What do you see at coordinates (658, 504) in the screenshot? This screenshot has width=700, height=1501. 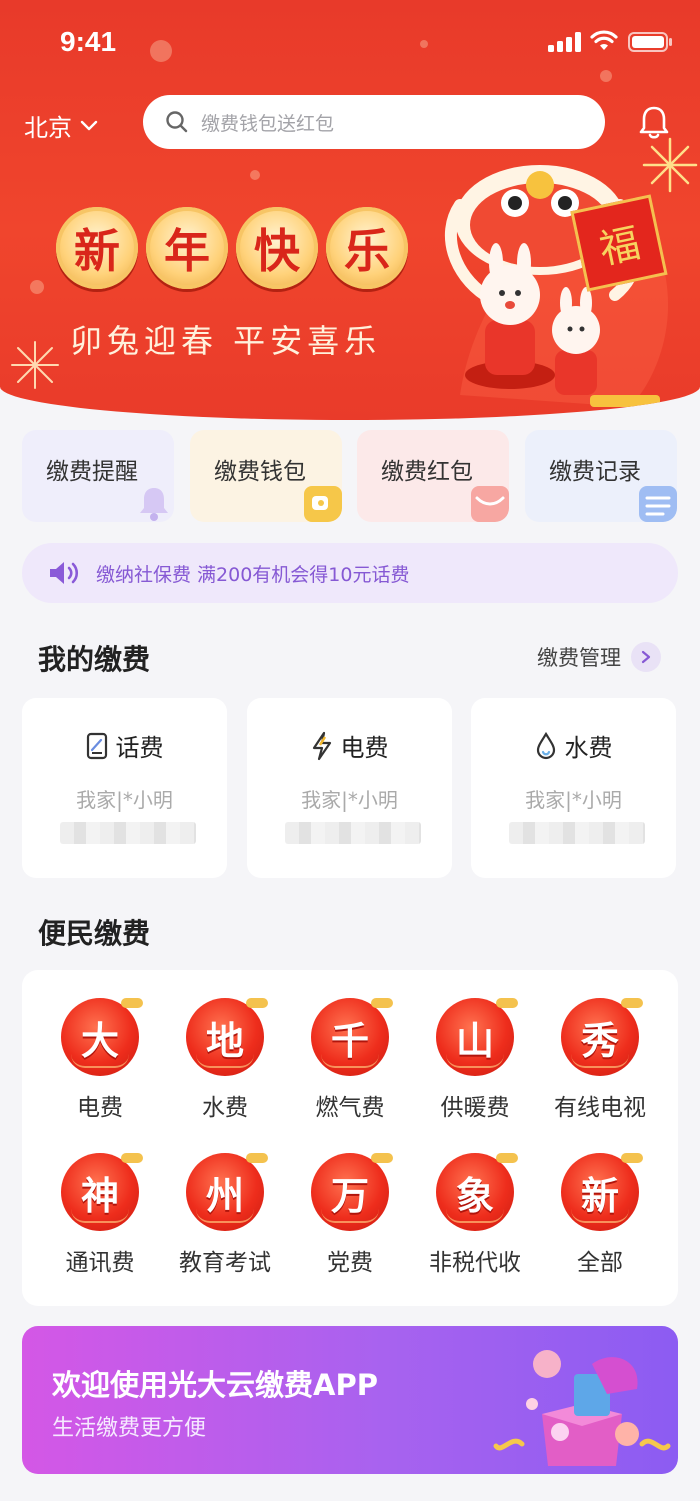 I see `record-icon` at bounding box center [658, 504].